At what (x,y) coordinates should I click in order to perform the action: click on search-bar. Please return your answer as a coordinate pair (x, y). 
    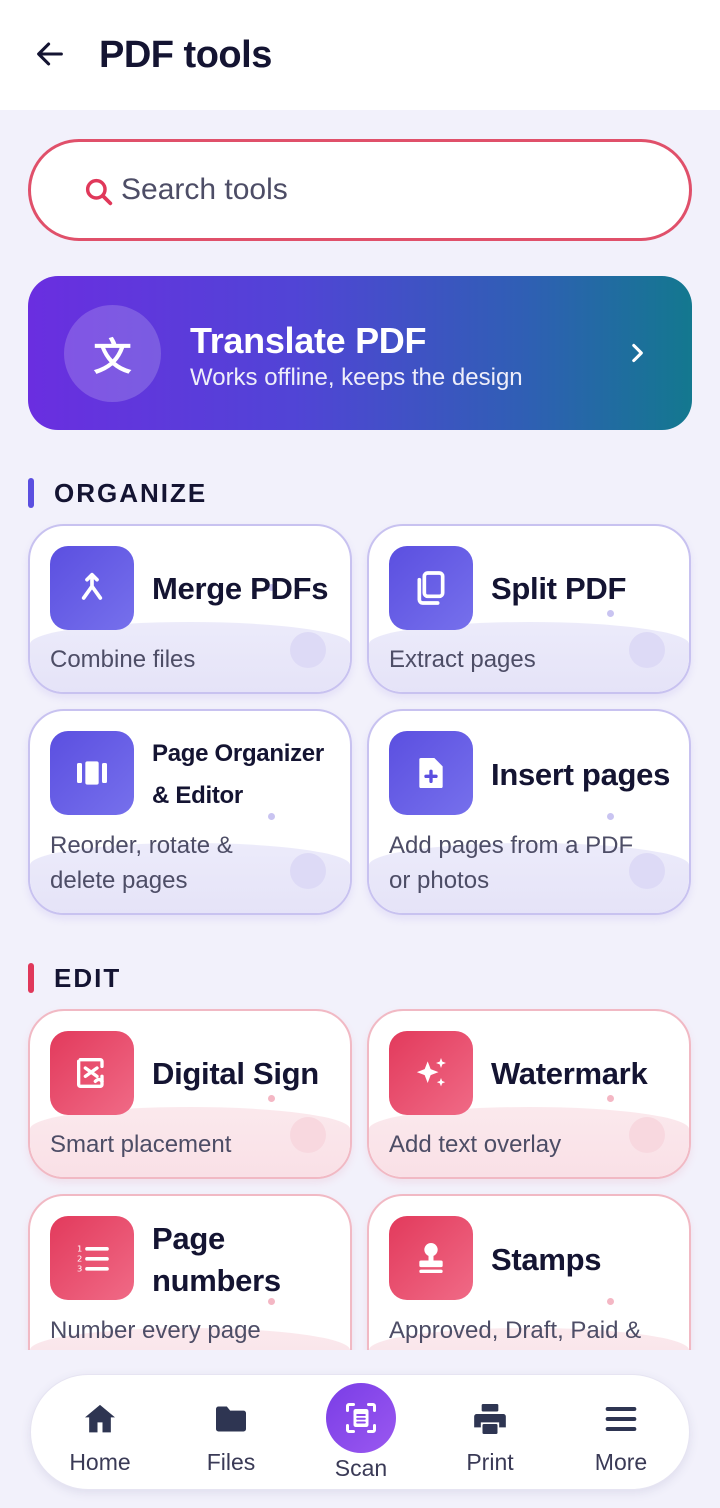
    Looking at the image, I should click on (360, 190).